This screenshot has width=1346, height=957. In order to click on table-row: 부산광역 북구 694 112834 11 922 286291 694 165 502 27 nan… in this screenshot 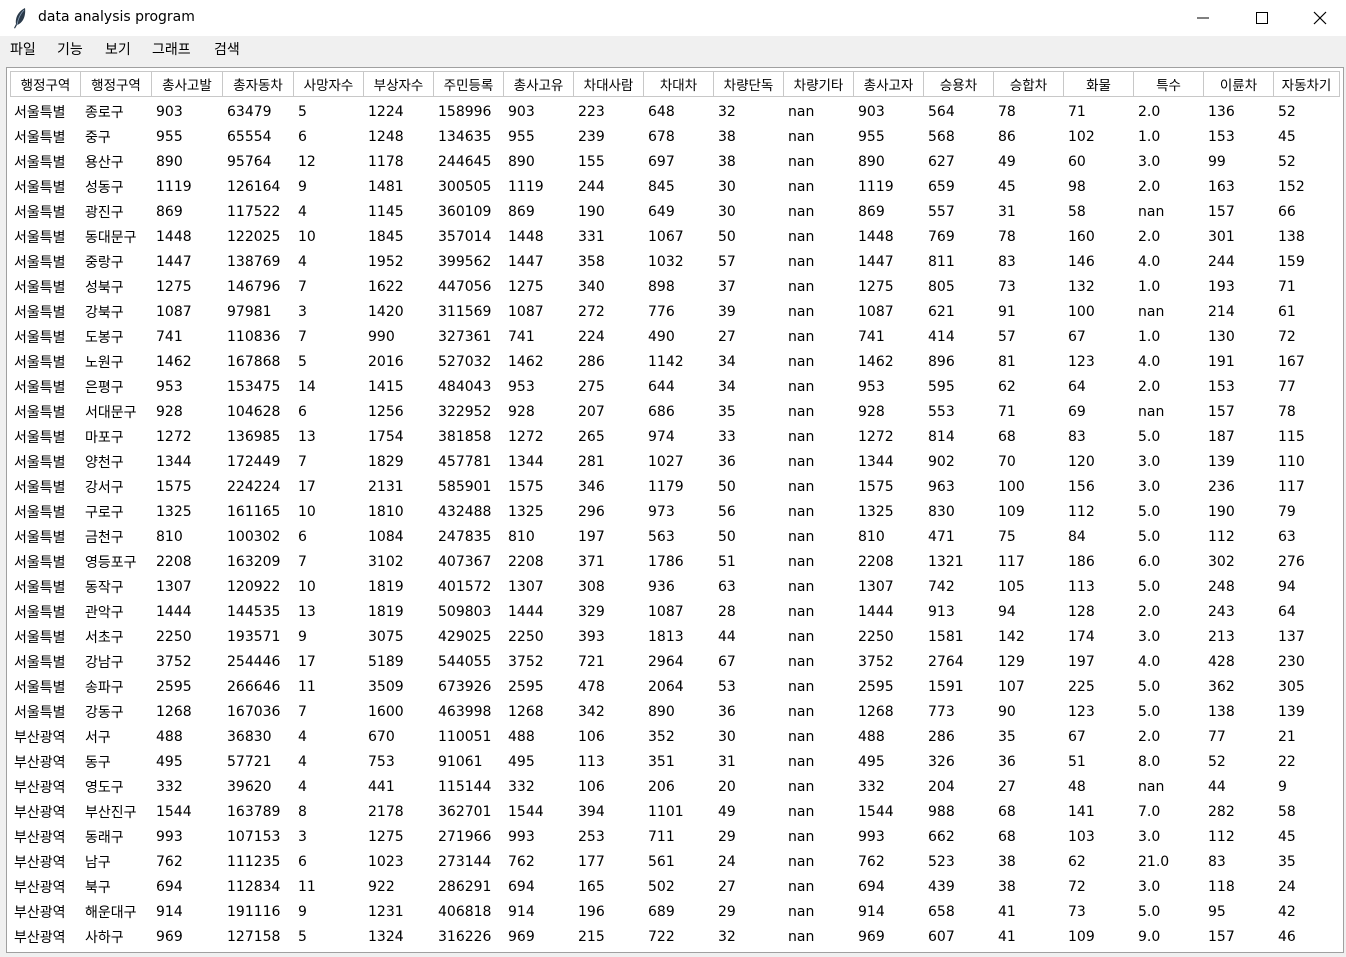, I will do `click(675, 886)`.